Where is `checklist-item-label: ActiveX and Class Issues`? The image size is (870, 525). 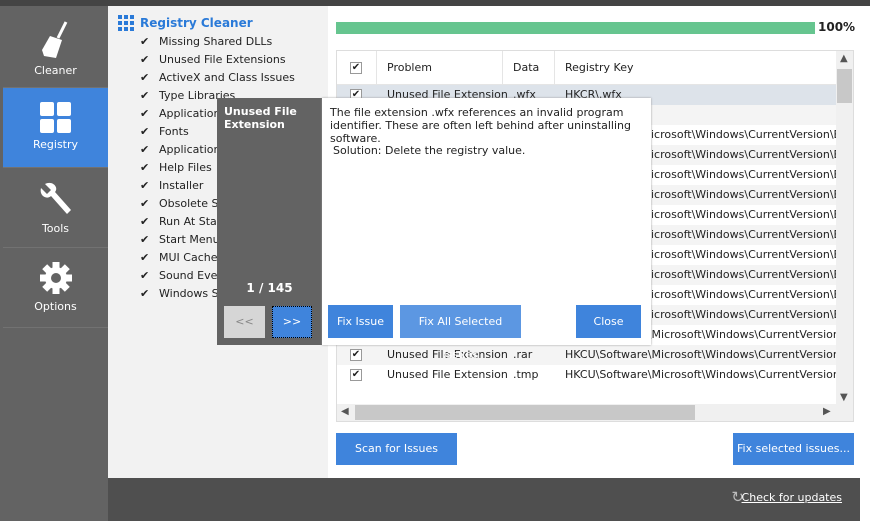 checklist-item-label: ActiveX and Class Issues is located at coordinates (227, 77).